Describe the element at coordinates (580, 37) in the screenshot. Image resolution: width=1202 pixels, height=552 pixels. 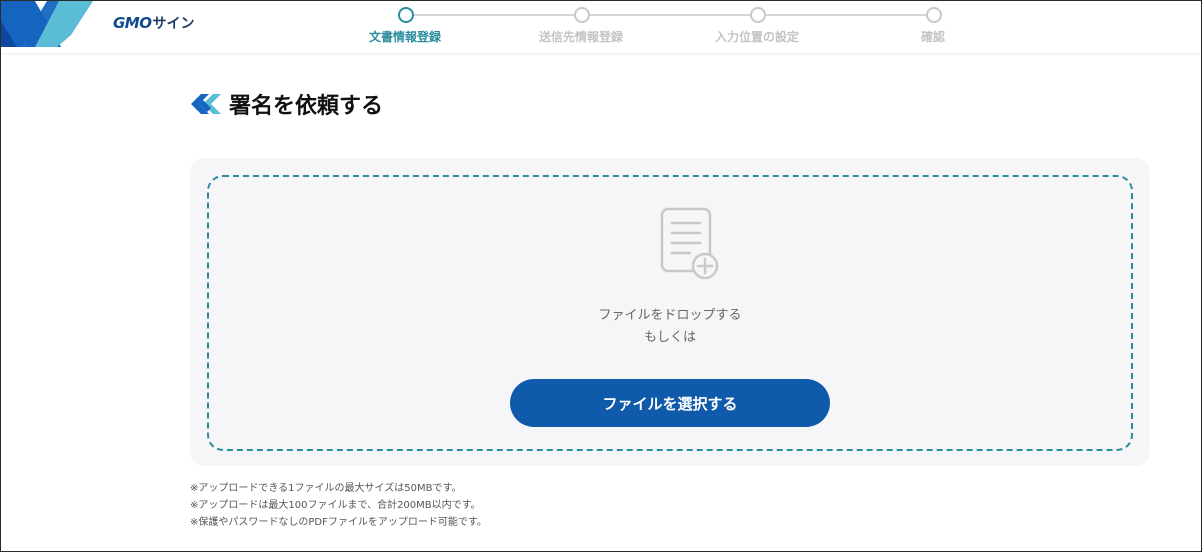
I see `step-2-label: 送信先情報登録` at that location.